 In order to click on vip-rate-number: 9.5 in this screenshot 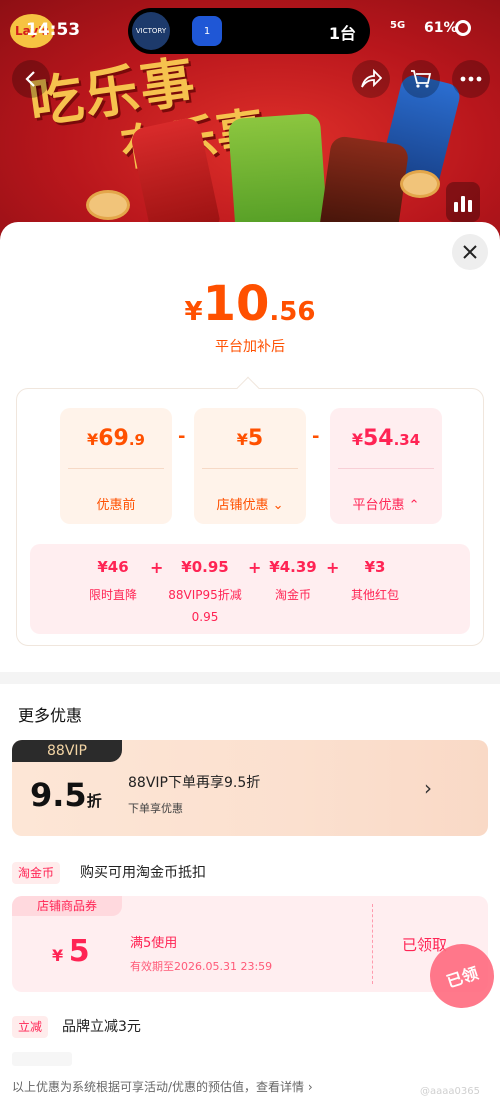, I will do `click(58, 795)`.